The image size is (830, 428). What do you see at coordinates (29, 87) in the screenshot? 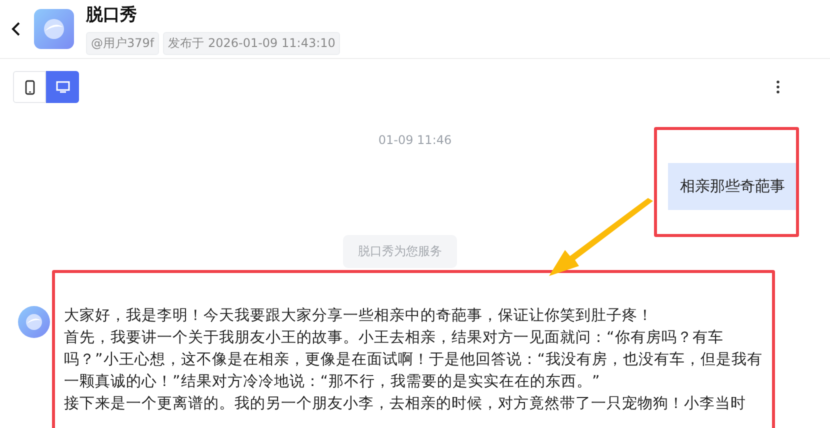
I see `phone-icon` at bounding box center [29, 87].